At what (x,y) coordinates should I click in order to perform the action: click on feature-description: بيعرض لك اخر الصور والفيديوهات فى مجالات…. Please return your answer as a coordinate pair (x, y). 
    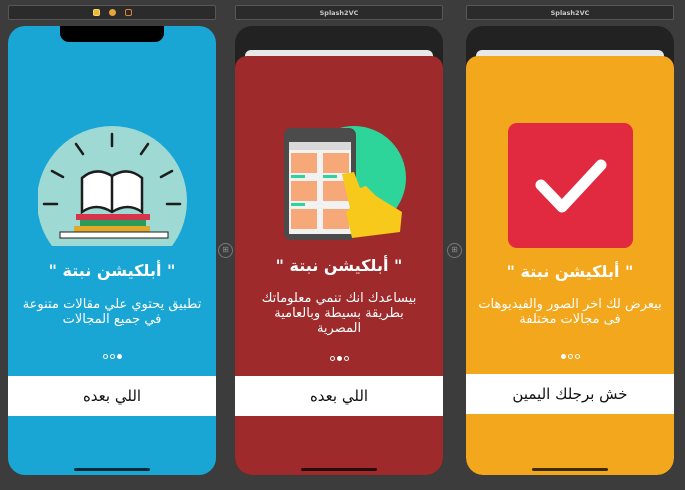
    Looking at the image, I should click on (570, 312).